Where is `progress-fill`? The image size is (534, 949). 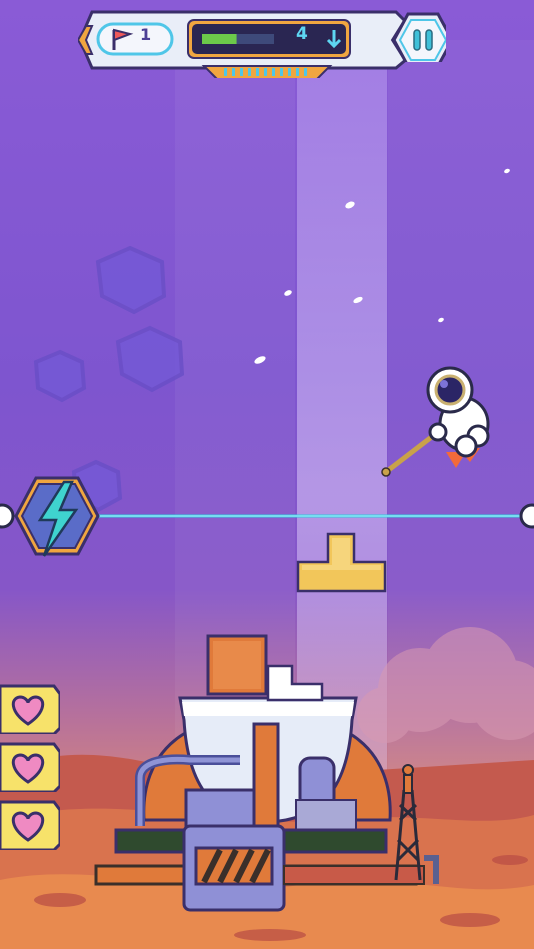
progress-fill is located at coordinates (219, 39).